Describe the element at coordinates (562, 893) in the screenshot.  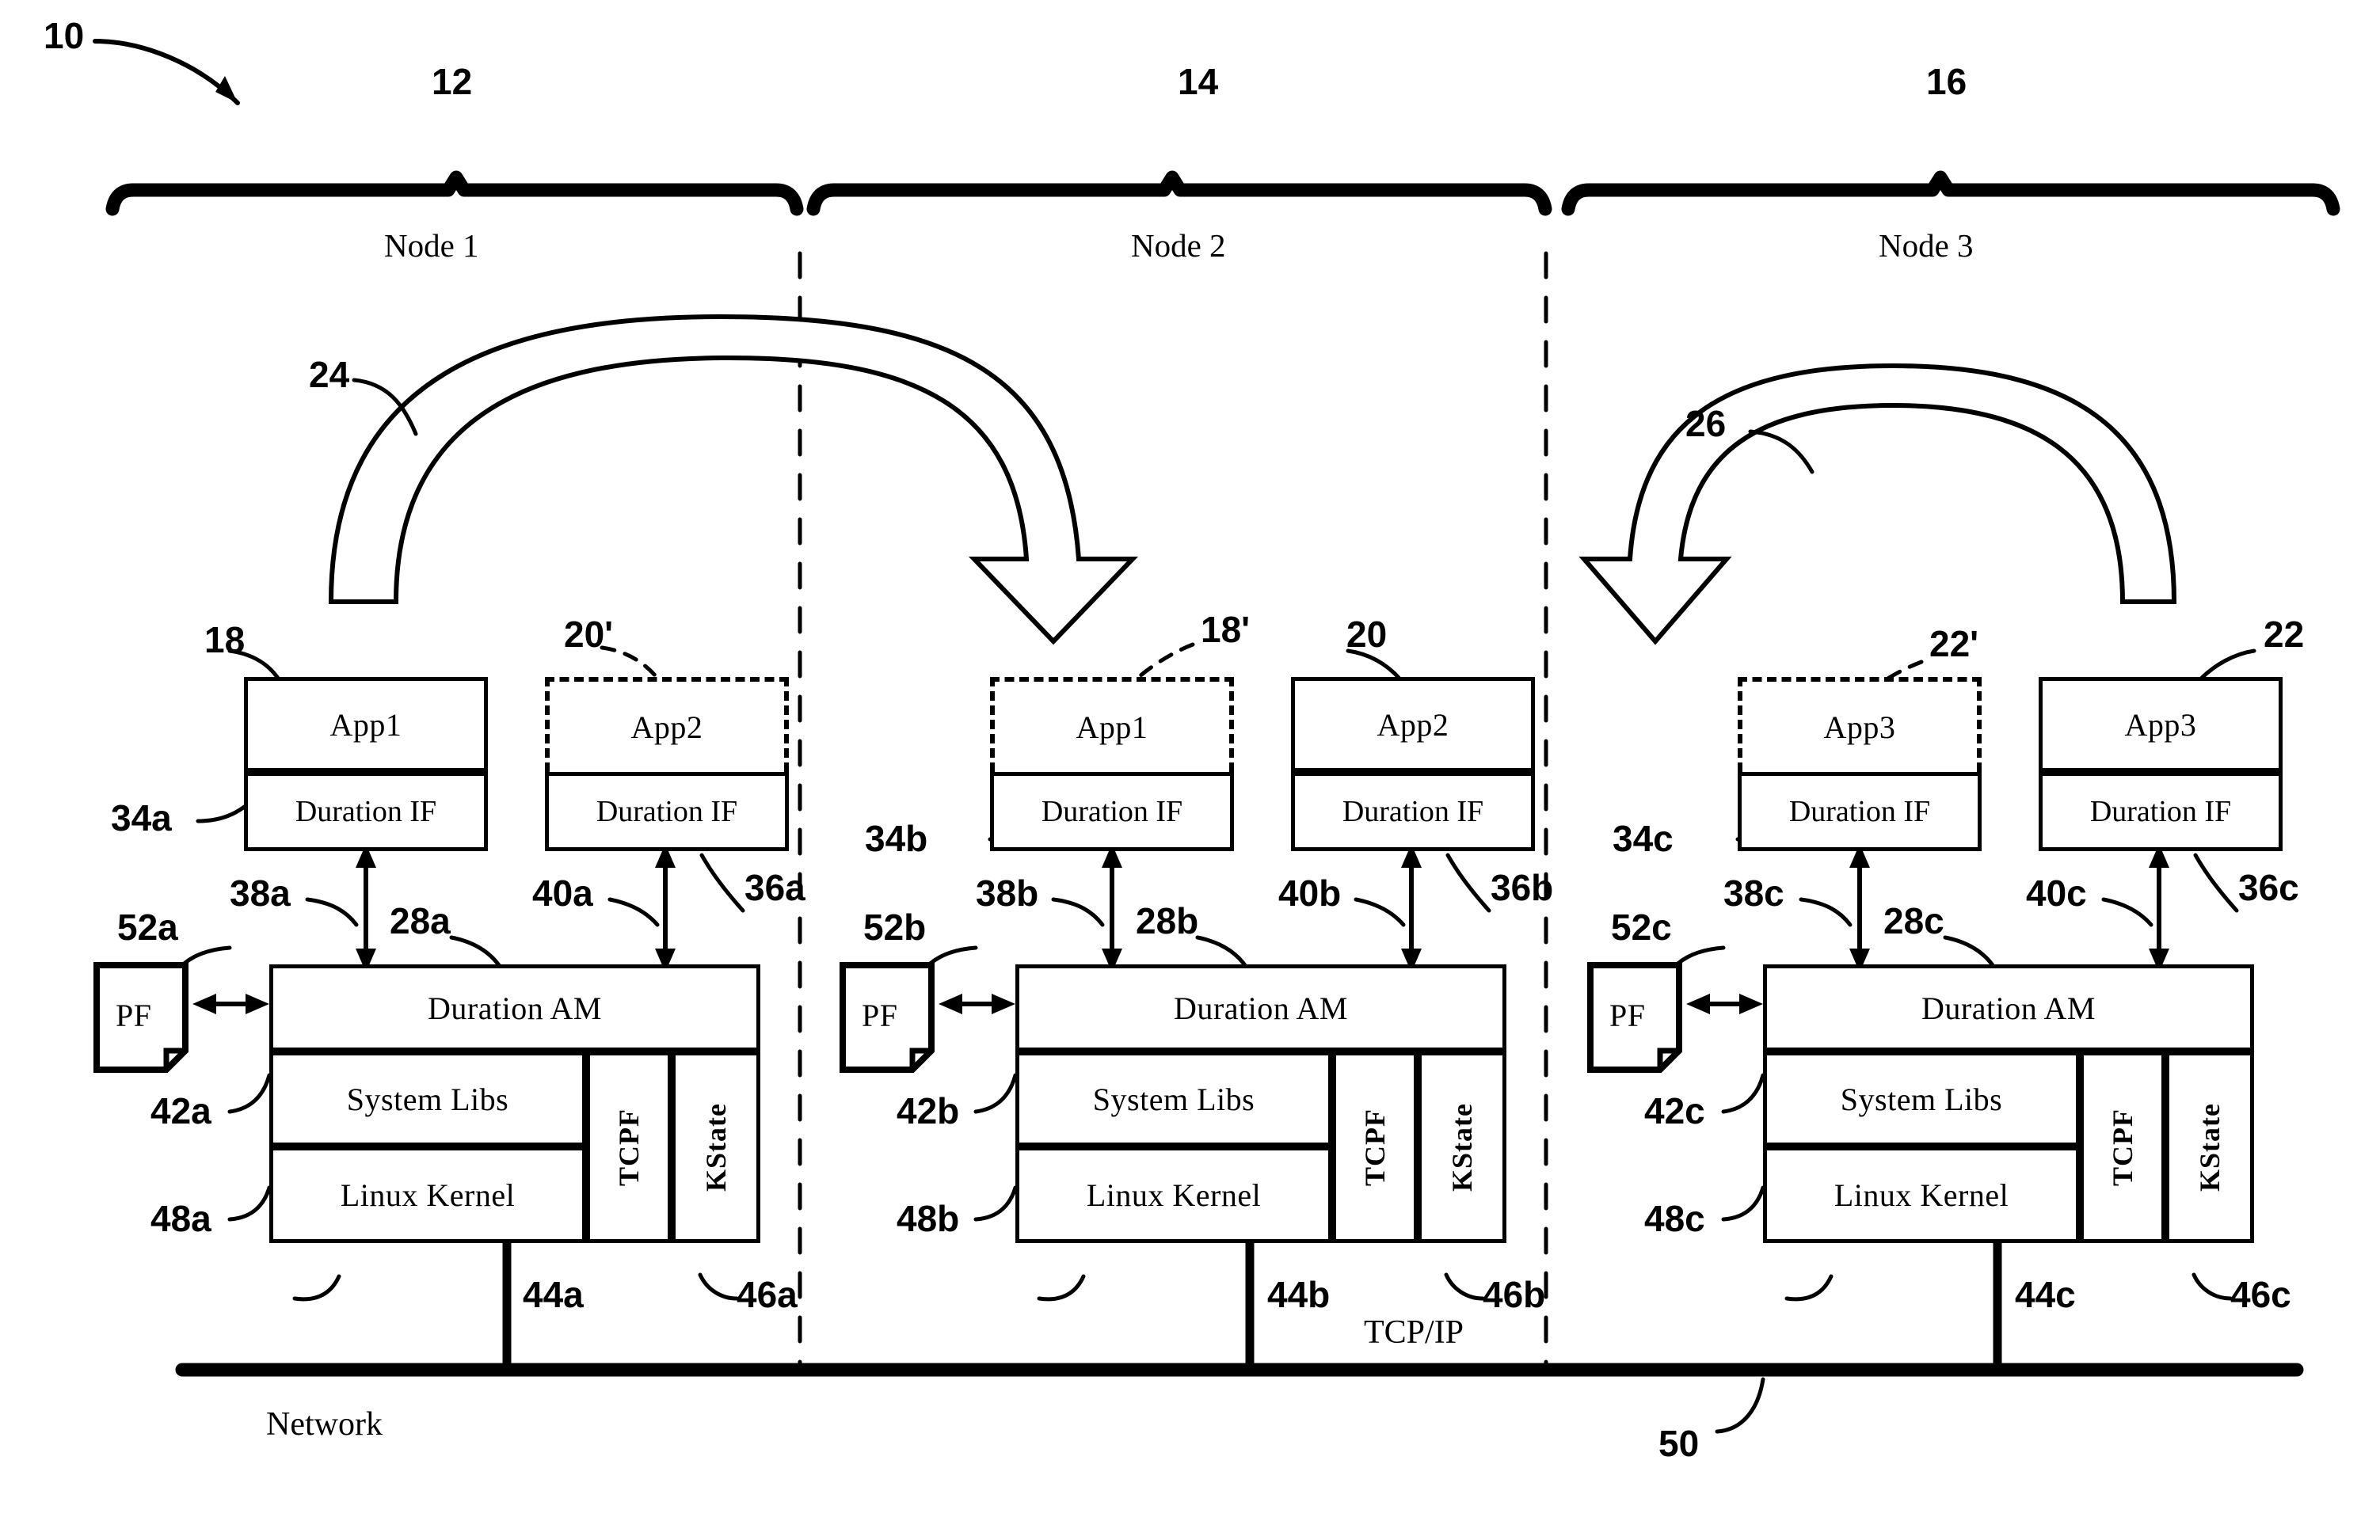
I see `ref-40a: 40a` at that location.